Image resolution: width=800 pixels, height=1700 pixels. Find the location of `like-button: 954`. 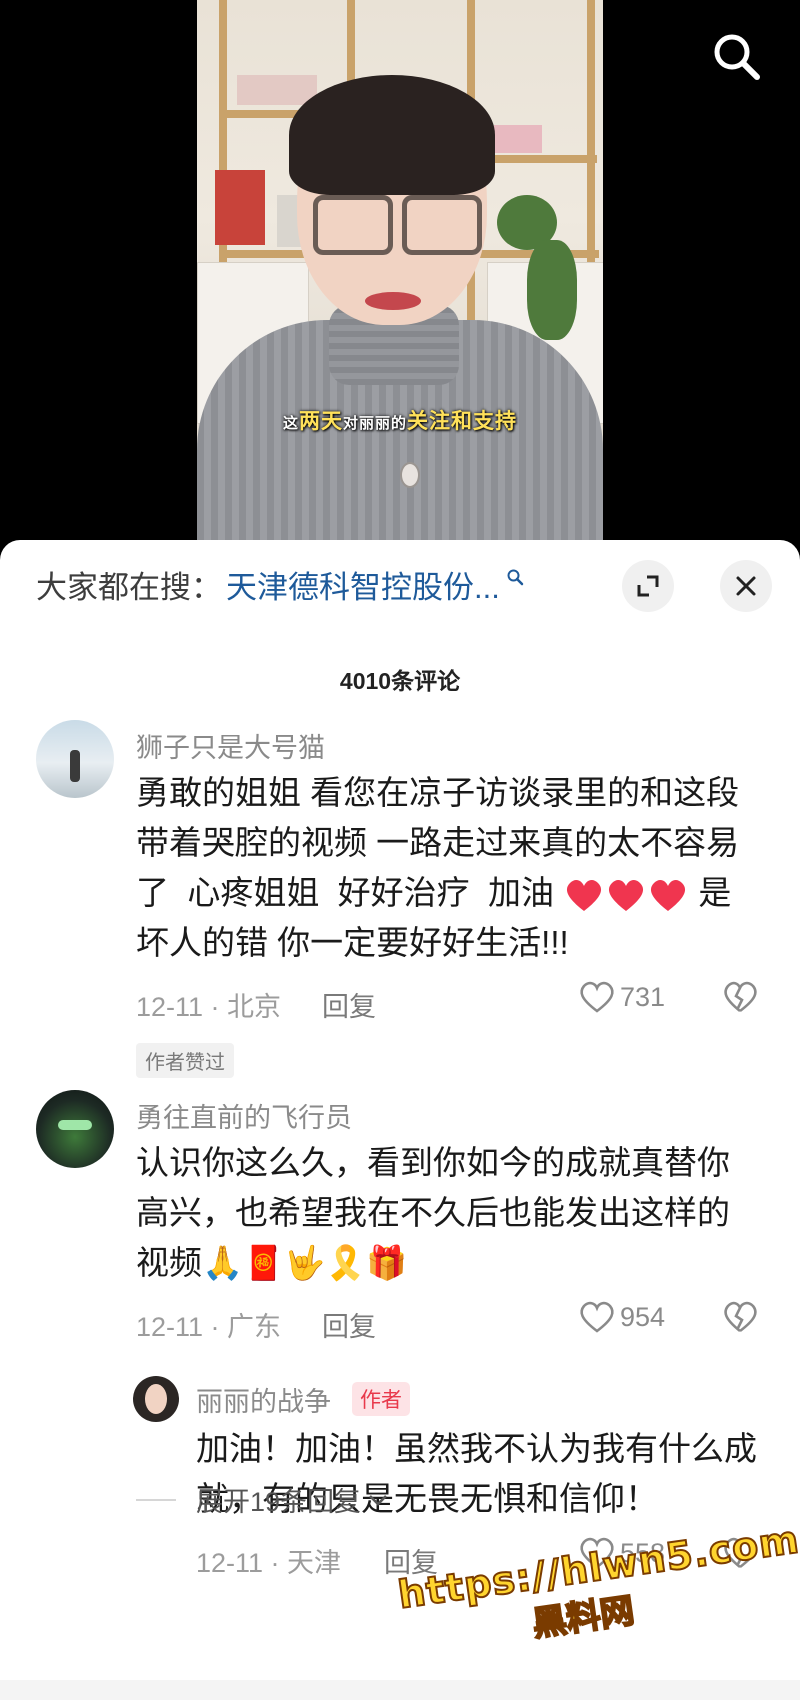

like-button: 954 is located at coordinates (621, 1317).